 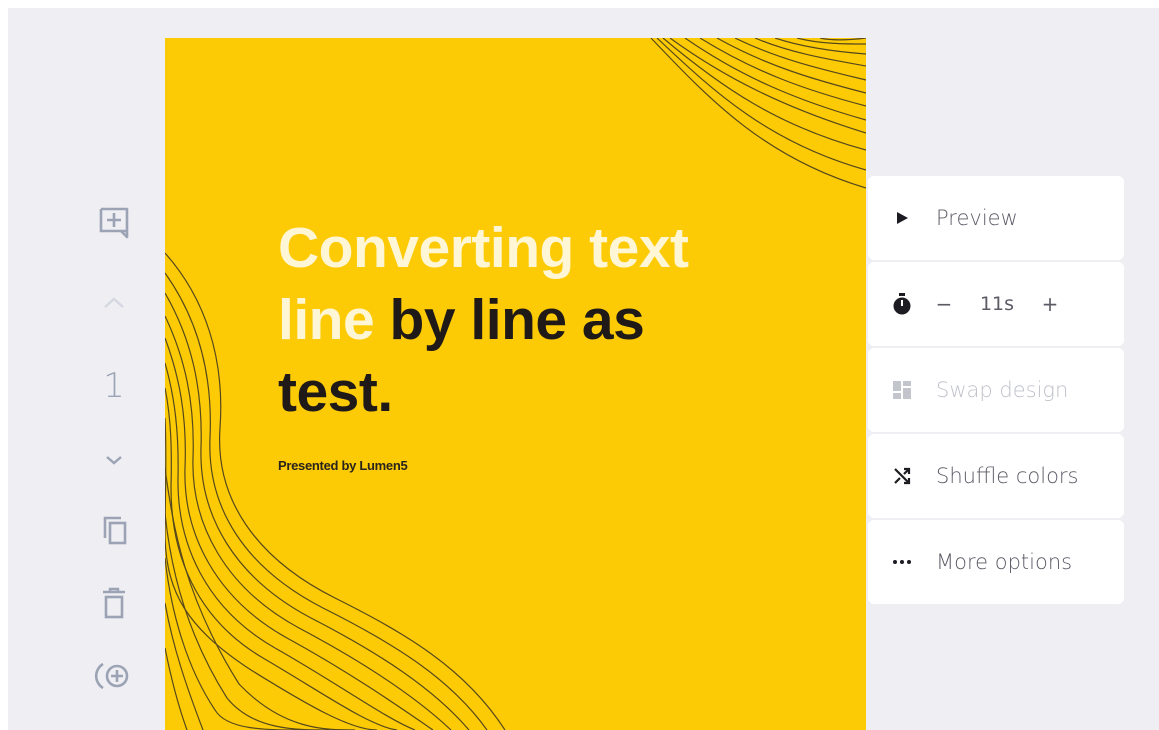 What do you see at coordinates (1050, 304) in the screenshot?
I see `increase-duration-button: +` at bounding box center [1050, 304].